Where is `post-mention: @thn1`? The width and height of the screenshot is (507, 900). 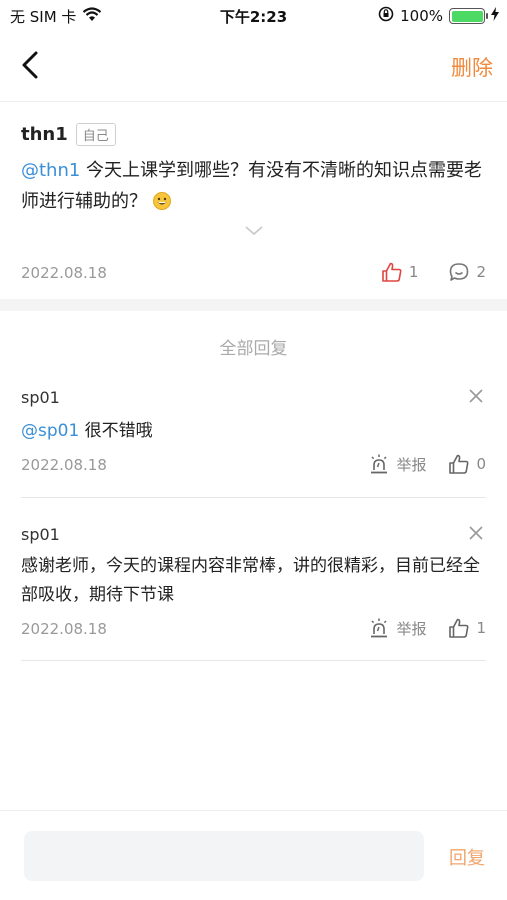 post-mention: @thn1 is located at coordinates (50, 170).